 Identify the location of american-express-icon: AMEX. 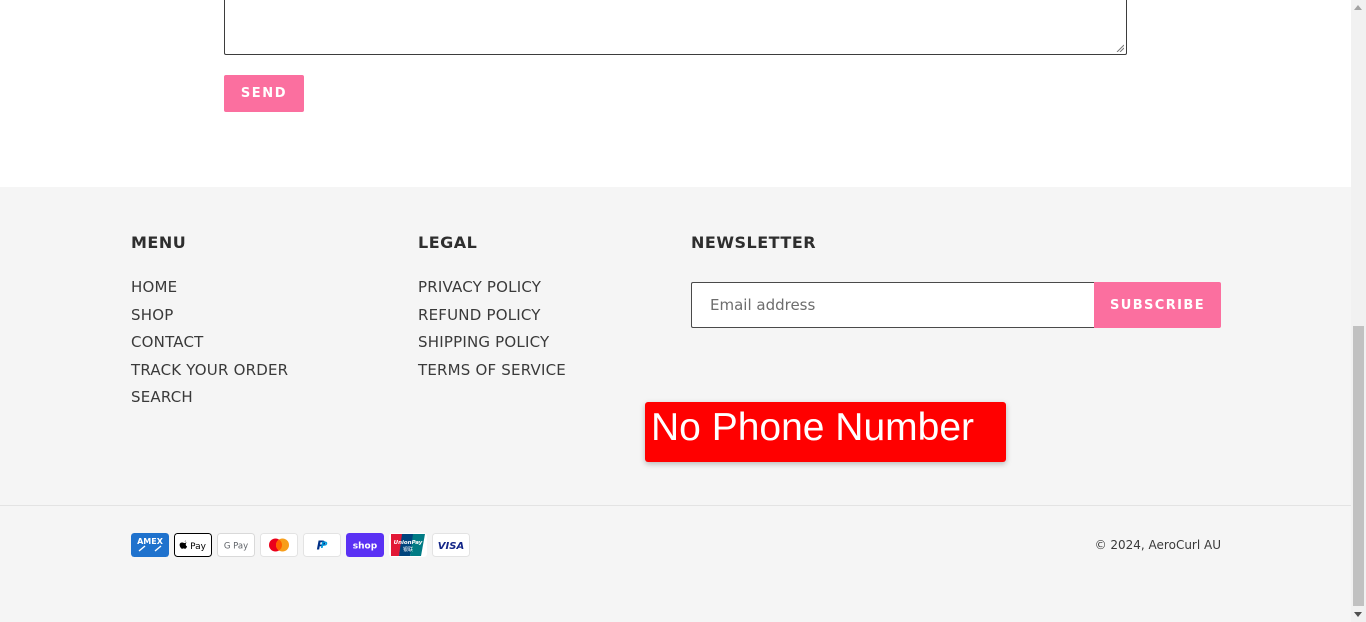
(150, 545).